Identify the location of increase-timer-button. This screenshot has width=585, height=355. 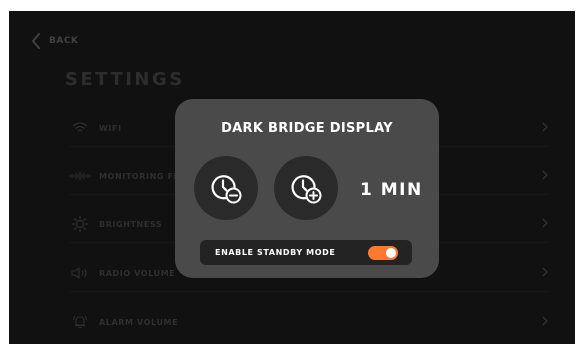
(306, 188).